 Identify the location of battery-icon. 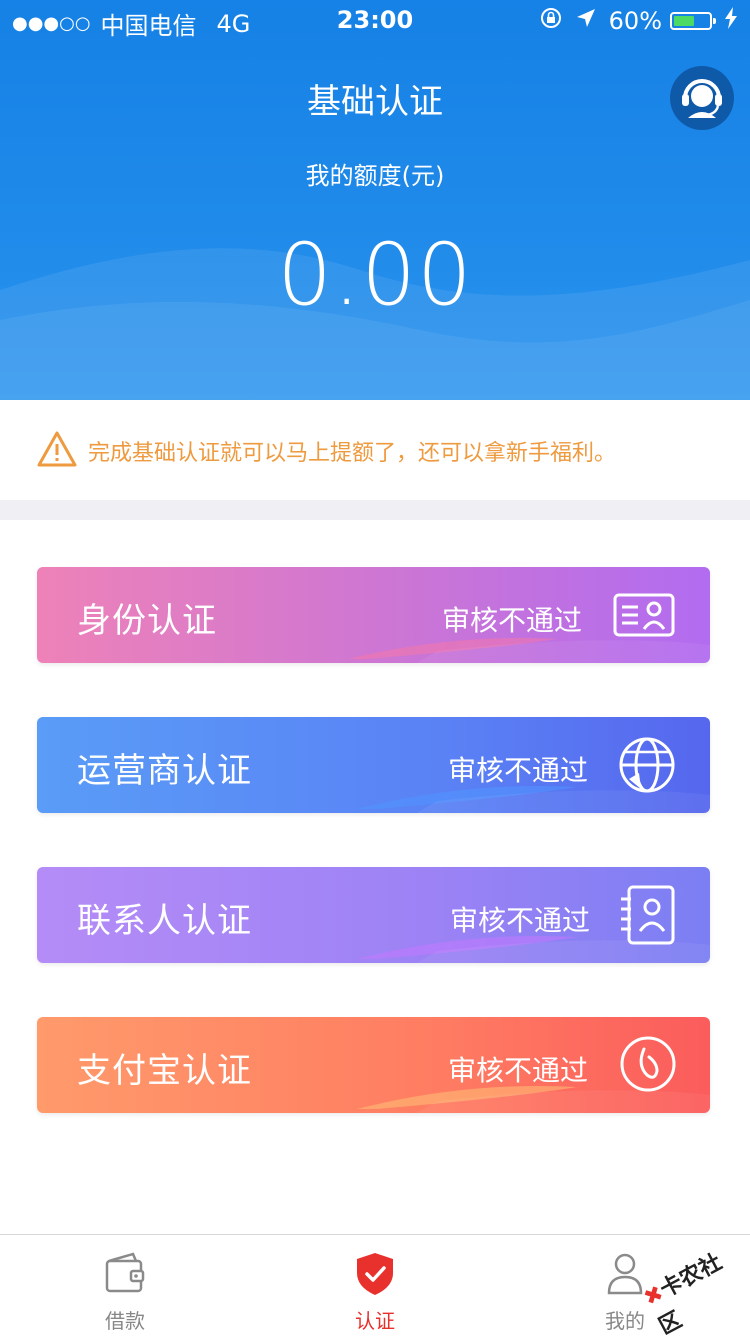
(693, 21).